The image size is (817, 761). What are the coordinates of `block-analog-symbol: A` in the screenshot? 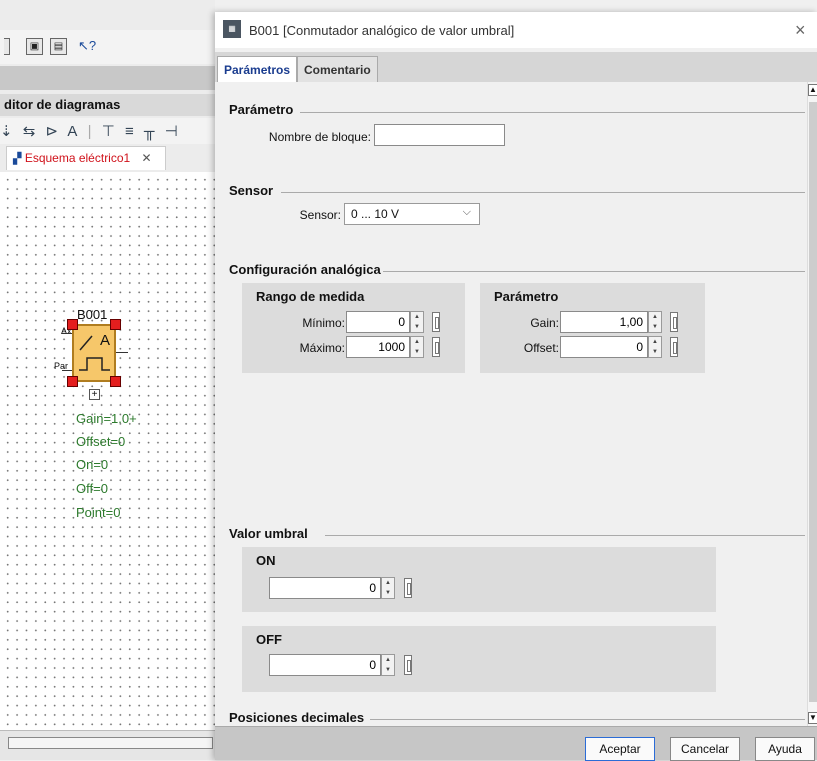 It's located at (105, 340).